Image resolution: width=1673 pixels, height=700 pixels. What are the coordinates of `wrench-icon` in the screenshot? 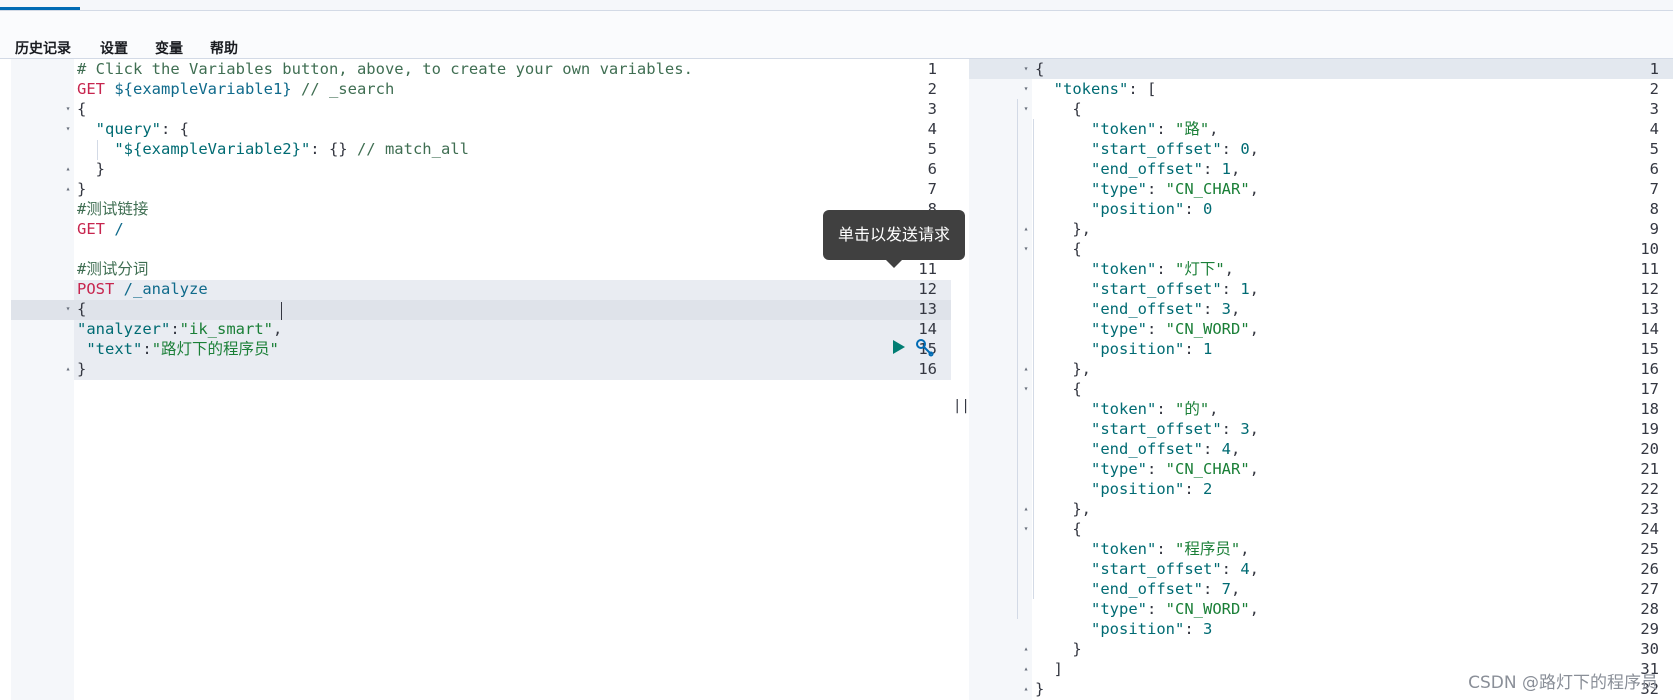 It's located at (925, 348).